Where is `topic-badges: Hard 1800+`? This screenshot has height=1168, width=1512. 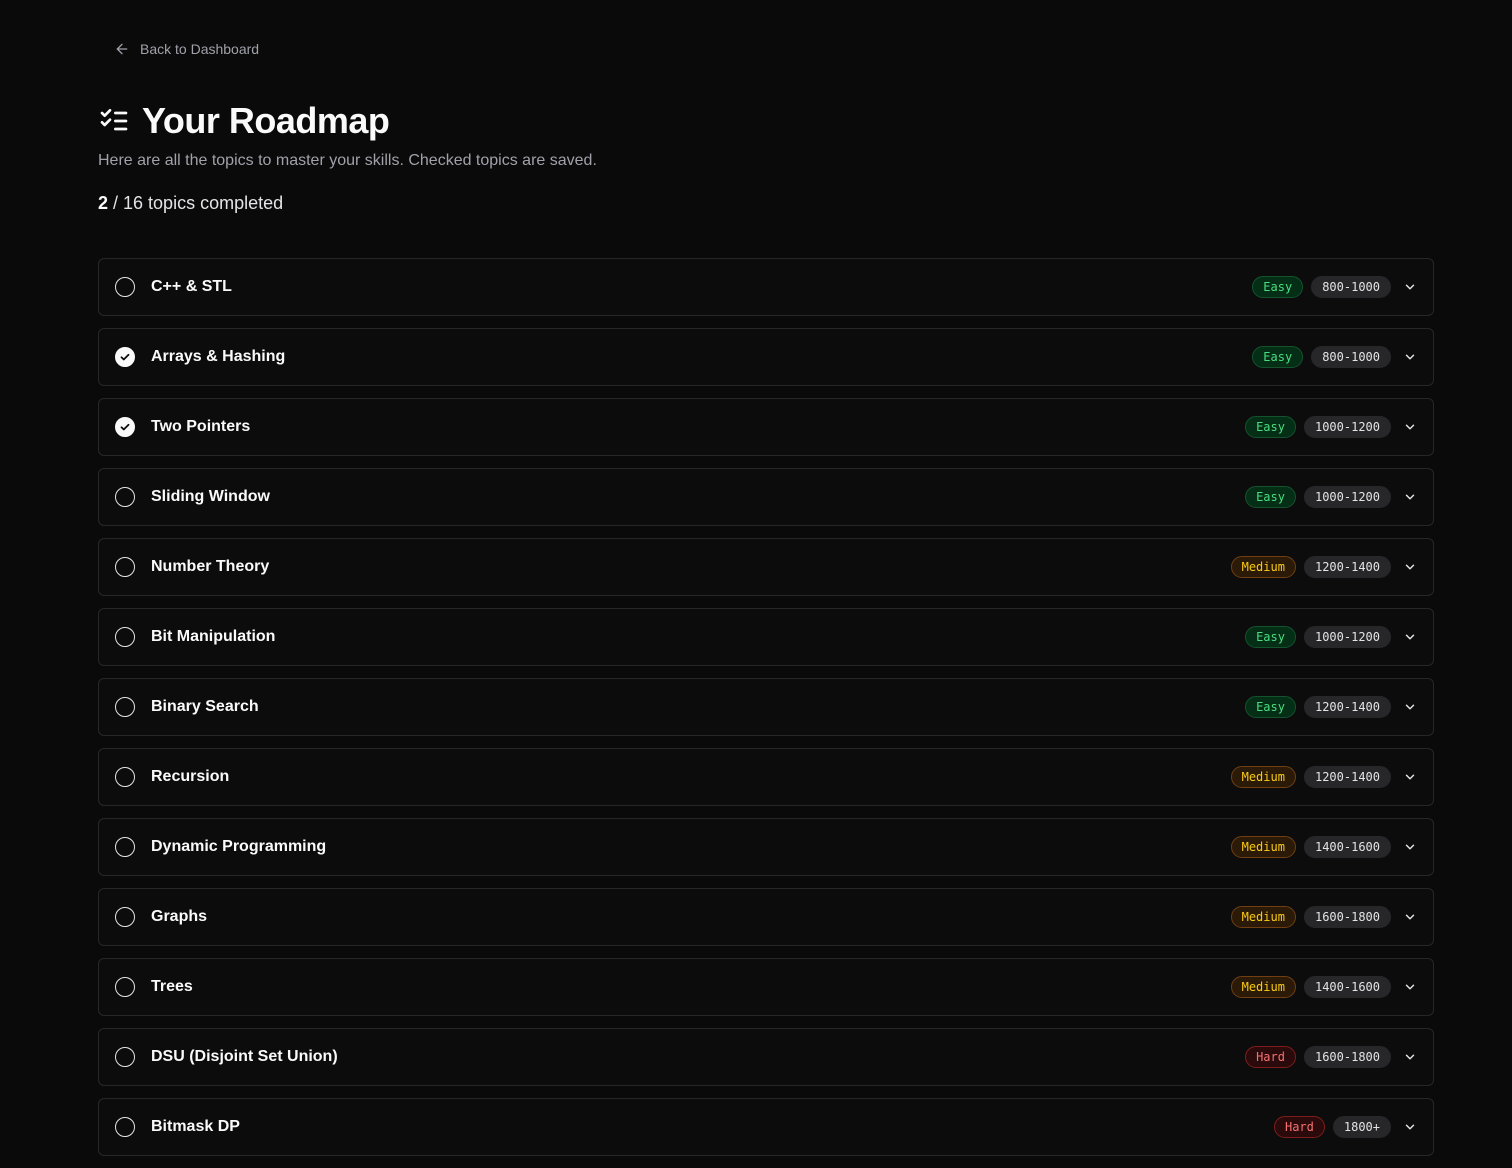
topic-badges: Hard 1800+ is located at coordinates (1345, 1127).